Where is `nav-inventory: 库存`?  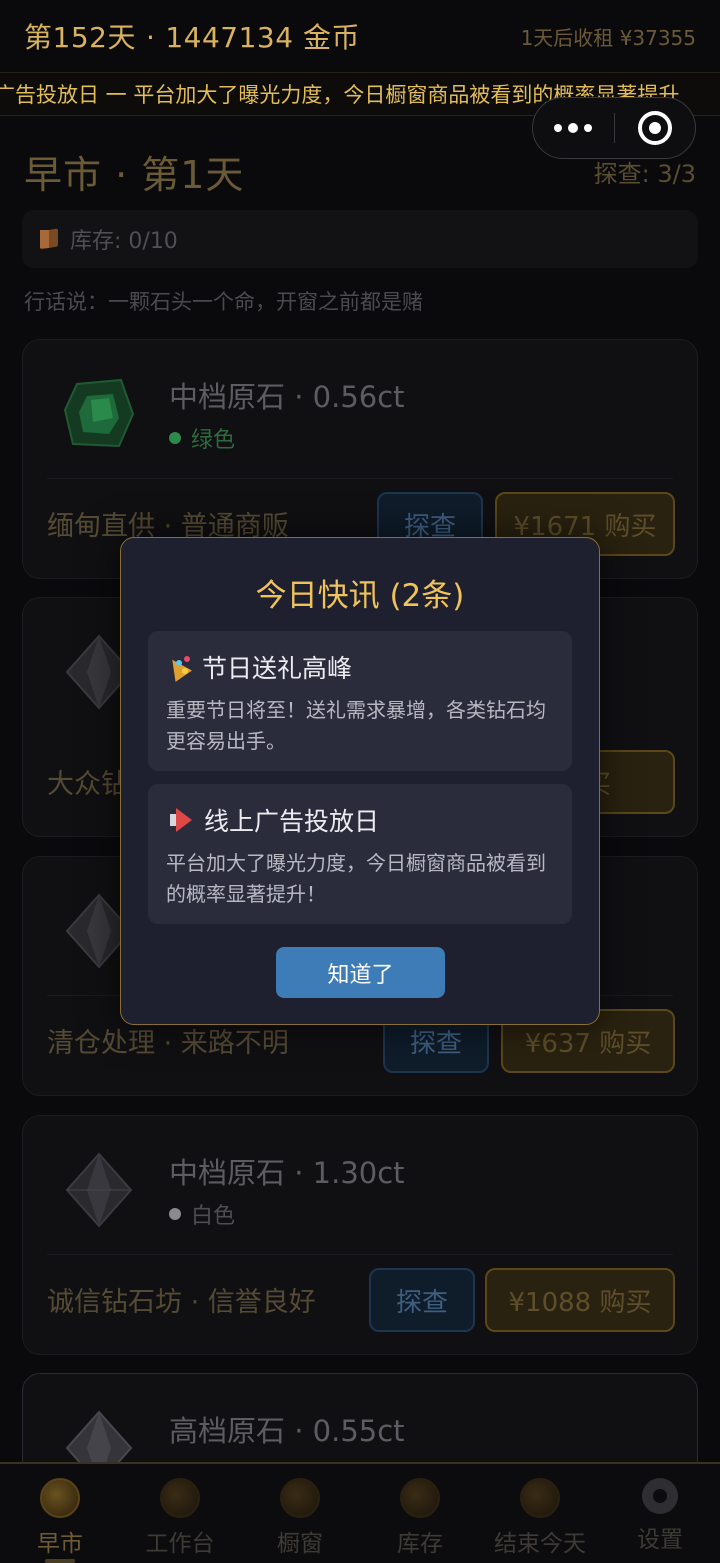 nav-inventory: 库存 is located at coordinates (420, 1513).